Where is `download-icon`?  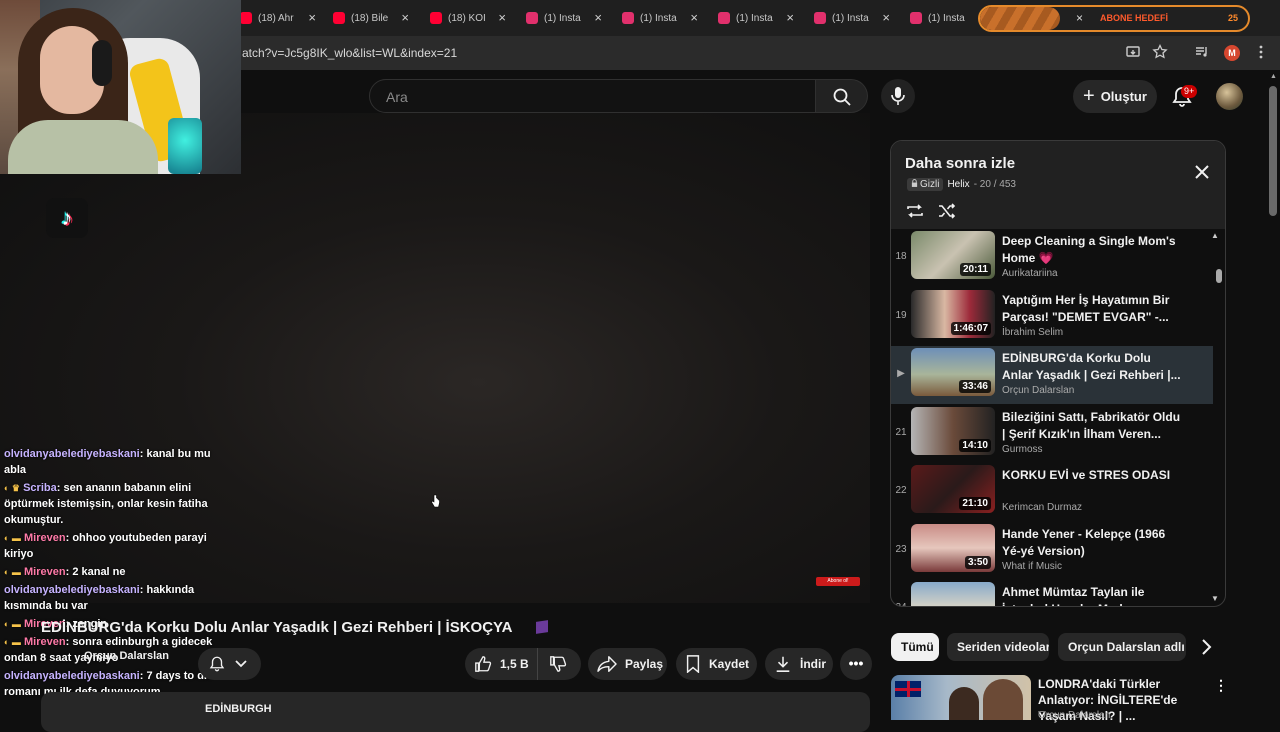 download-icon is located at coordinates (783, 664).